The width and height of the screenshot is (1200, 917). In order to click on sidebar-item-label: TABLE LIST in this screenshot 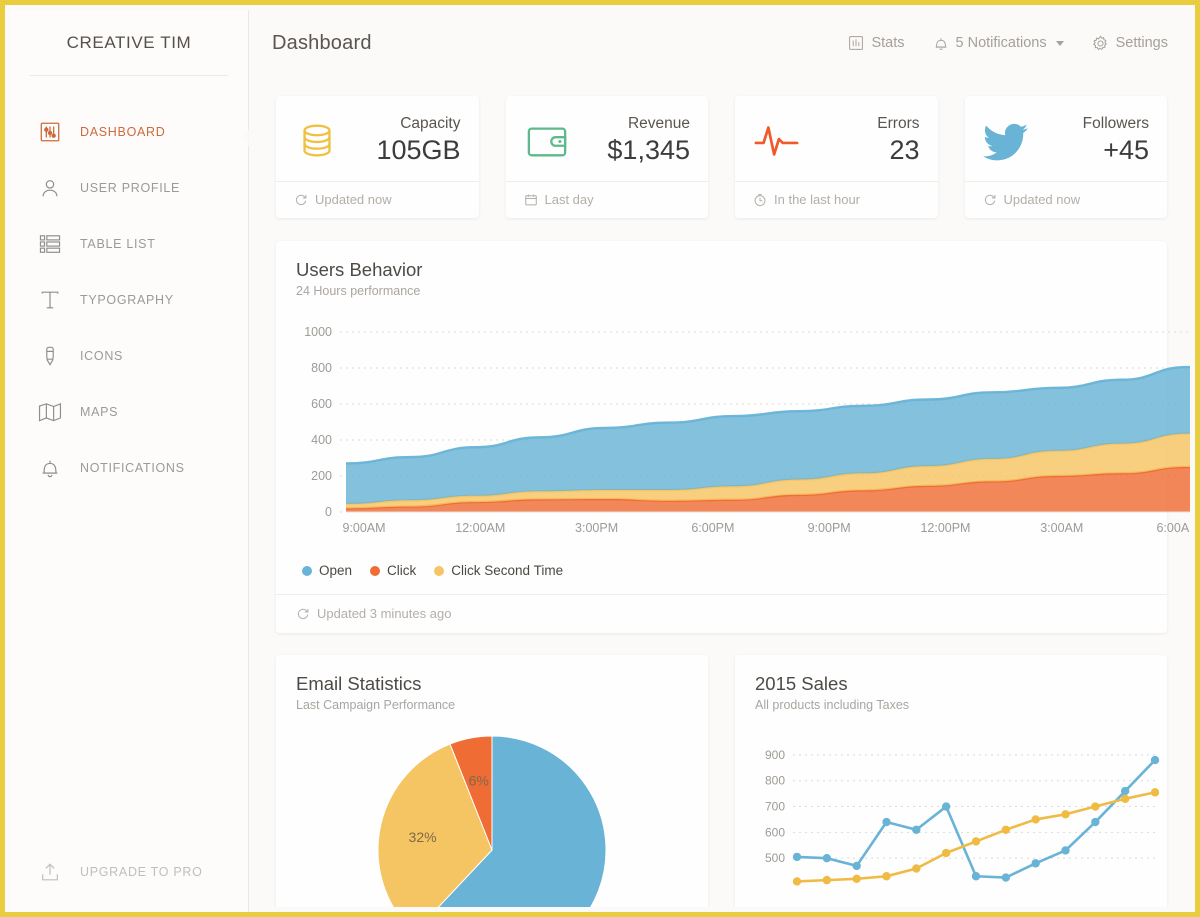, I will do `click(118, 244)`.